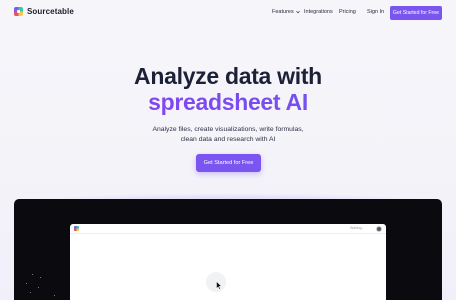 Image resolution: width=456 pixels, height=300 pixels. What do you see at coordinates (347, 12) in the screenshot?
I see `nav-pricing: Pricing` at bounding box center [347, 12].